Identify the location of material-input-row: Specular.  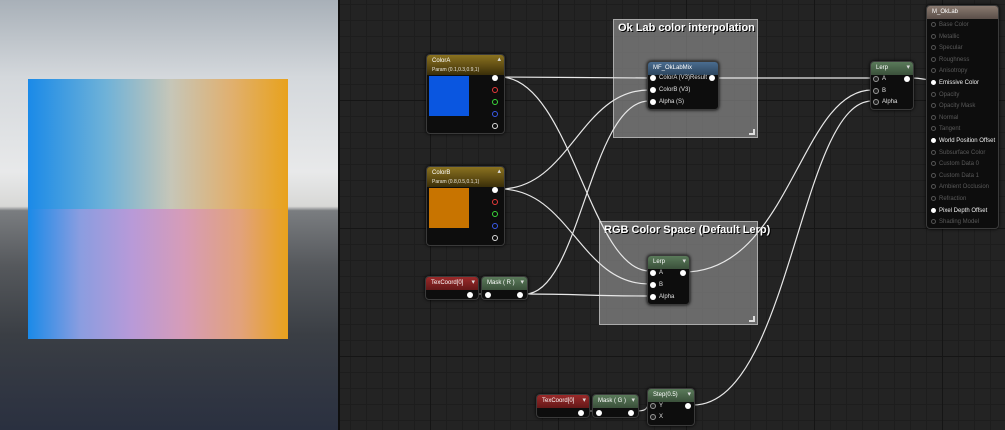
(947, 48).